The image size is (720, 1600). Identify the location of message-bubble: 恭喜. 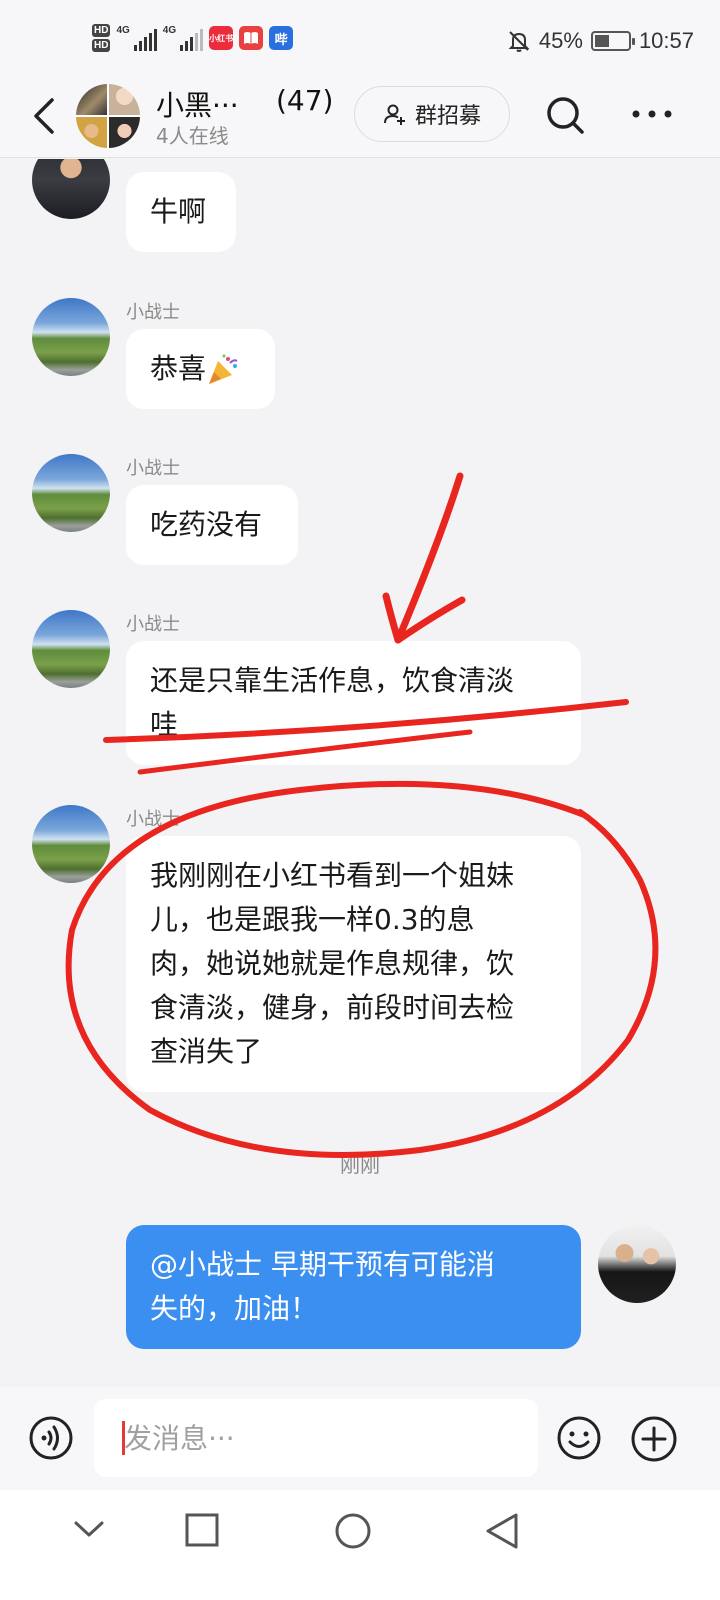
(200, 369).